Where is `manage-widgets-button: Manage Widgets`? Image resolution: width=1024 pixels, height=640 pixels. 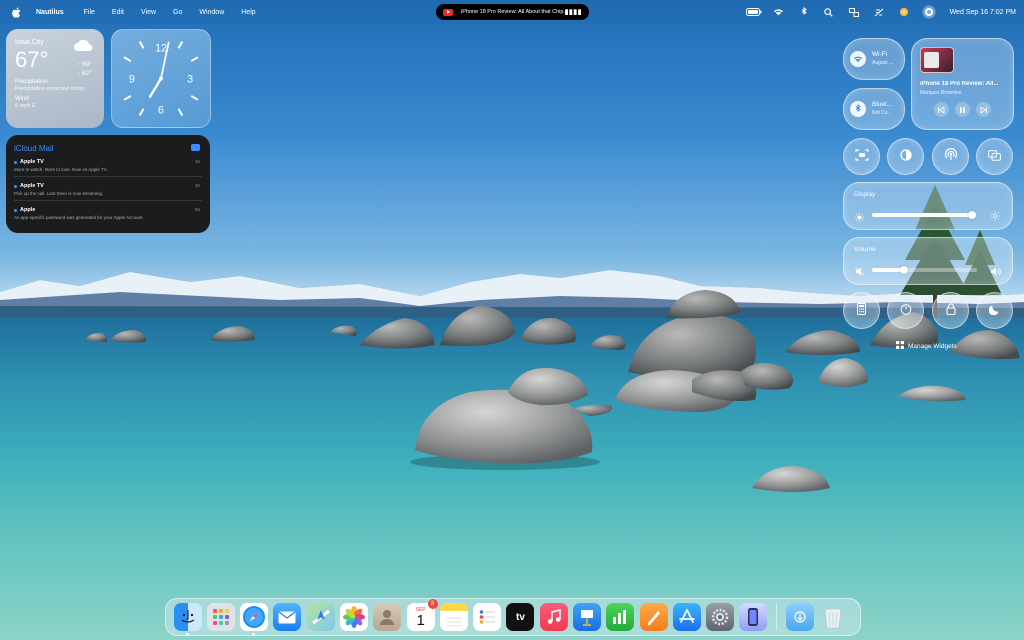
manage-widgets-button: Manage Widgets is located at coordinates (926, 346).